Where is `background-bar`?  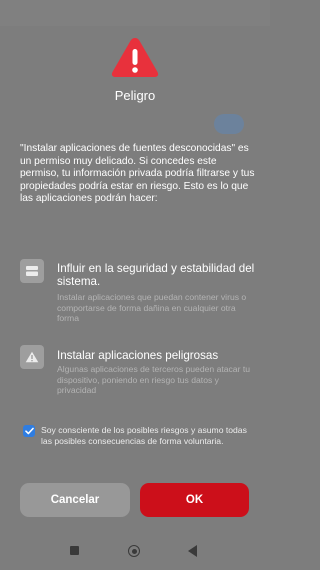 background-bar is located at coordinates (135, 13).